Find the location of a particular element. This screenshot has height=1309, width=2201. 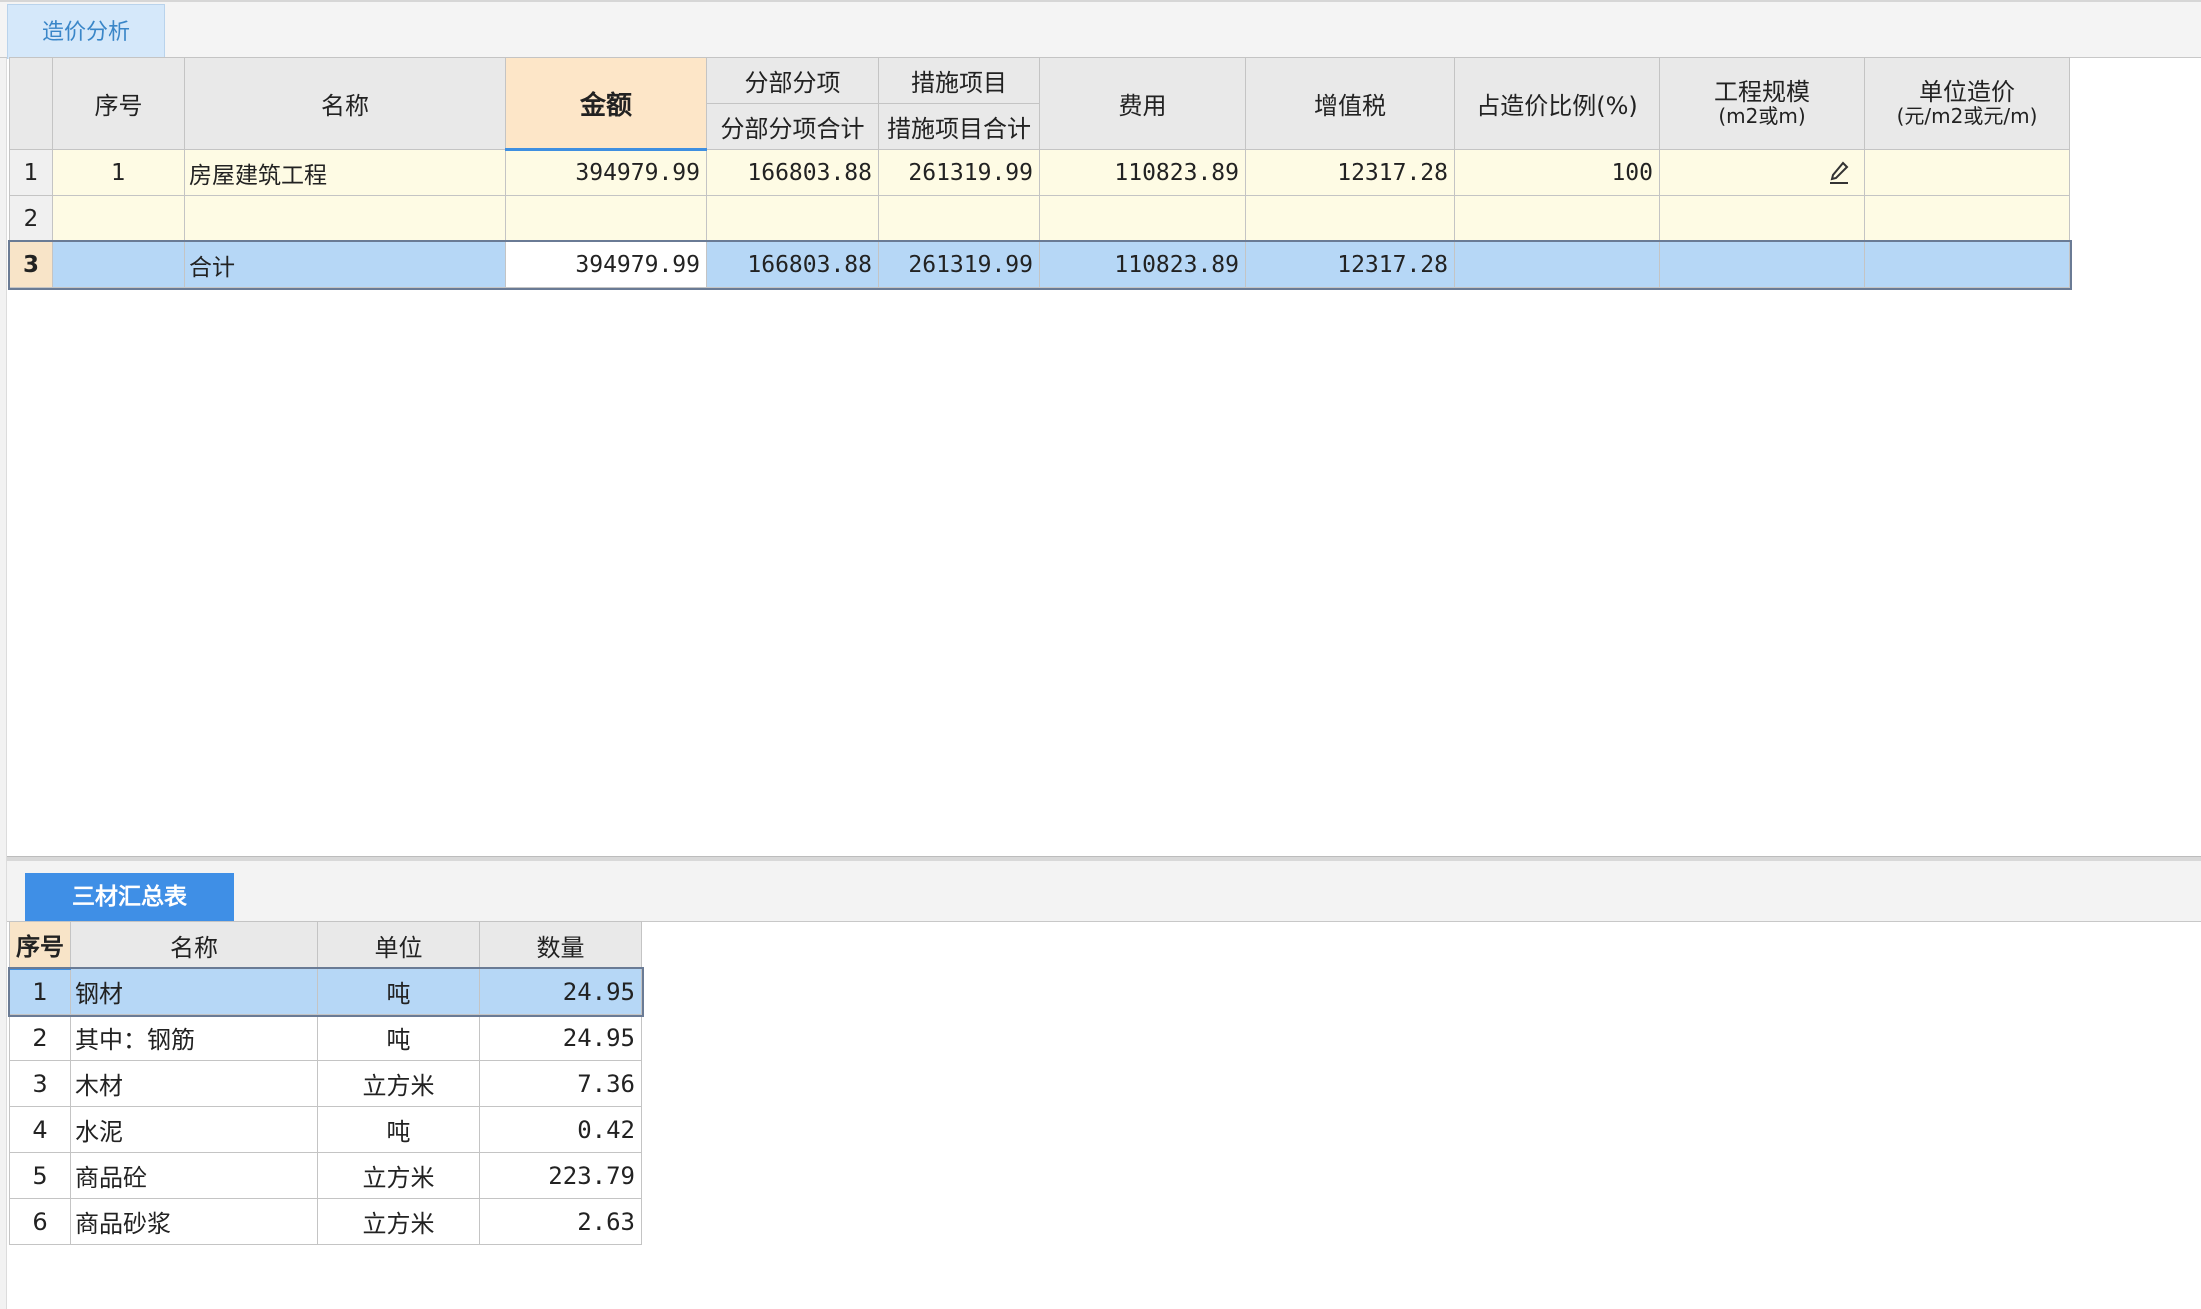

table-row: 2 is located at coordinates (1039, 218).